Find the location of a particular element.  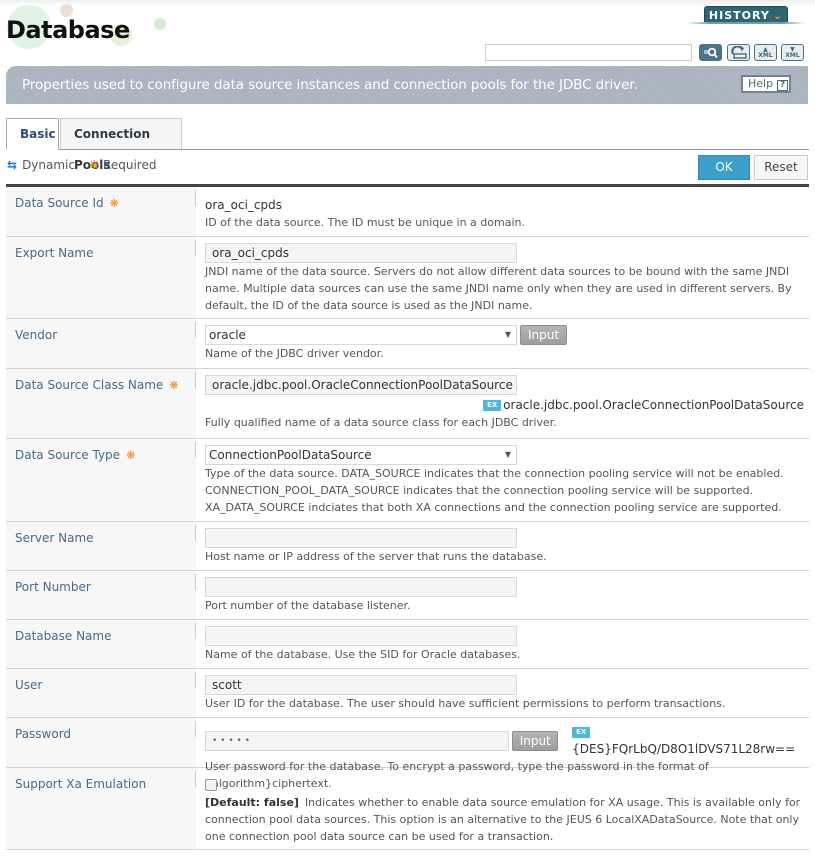

field-label: User is located at coordinates (101, 693).